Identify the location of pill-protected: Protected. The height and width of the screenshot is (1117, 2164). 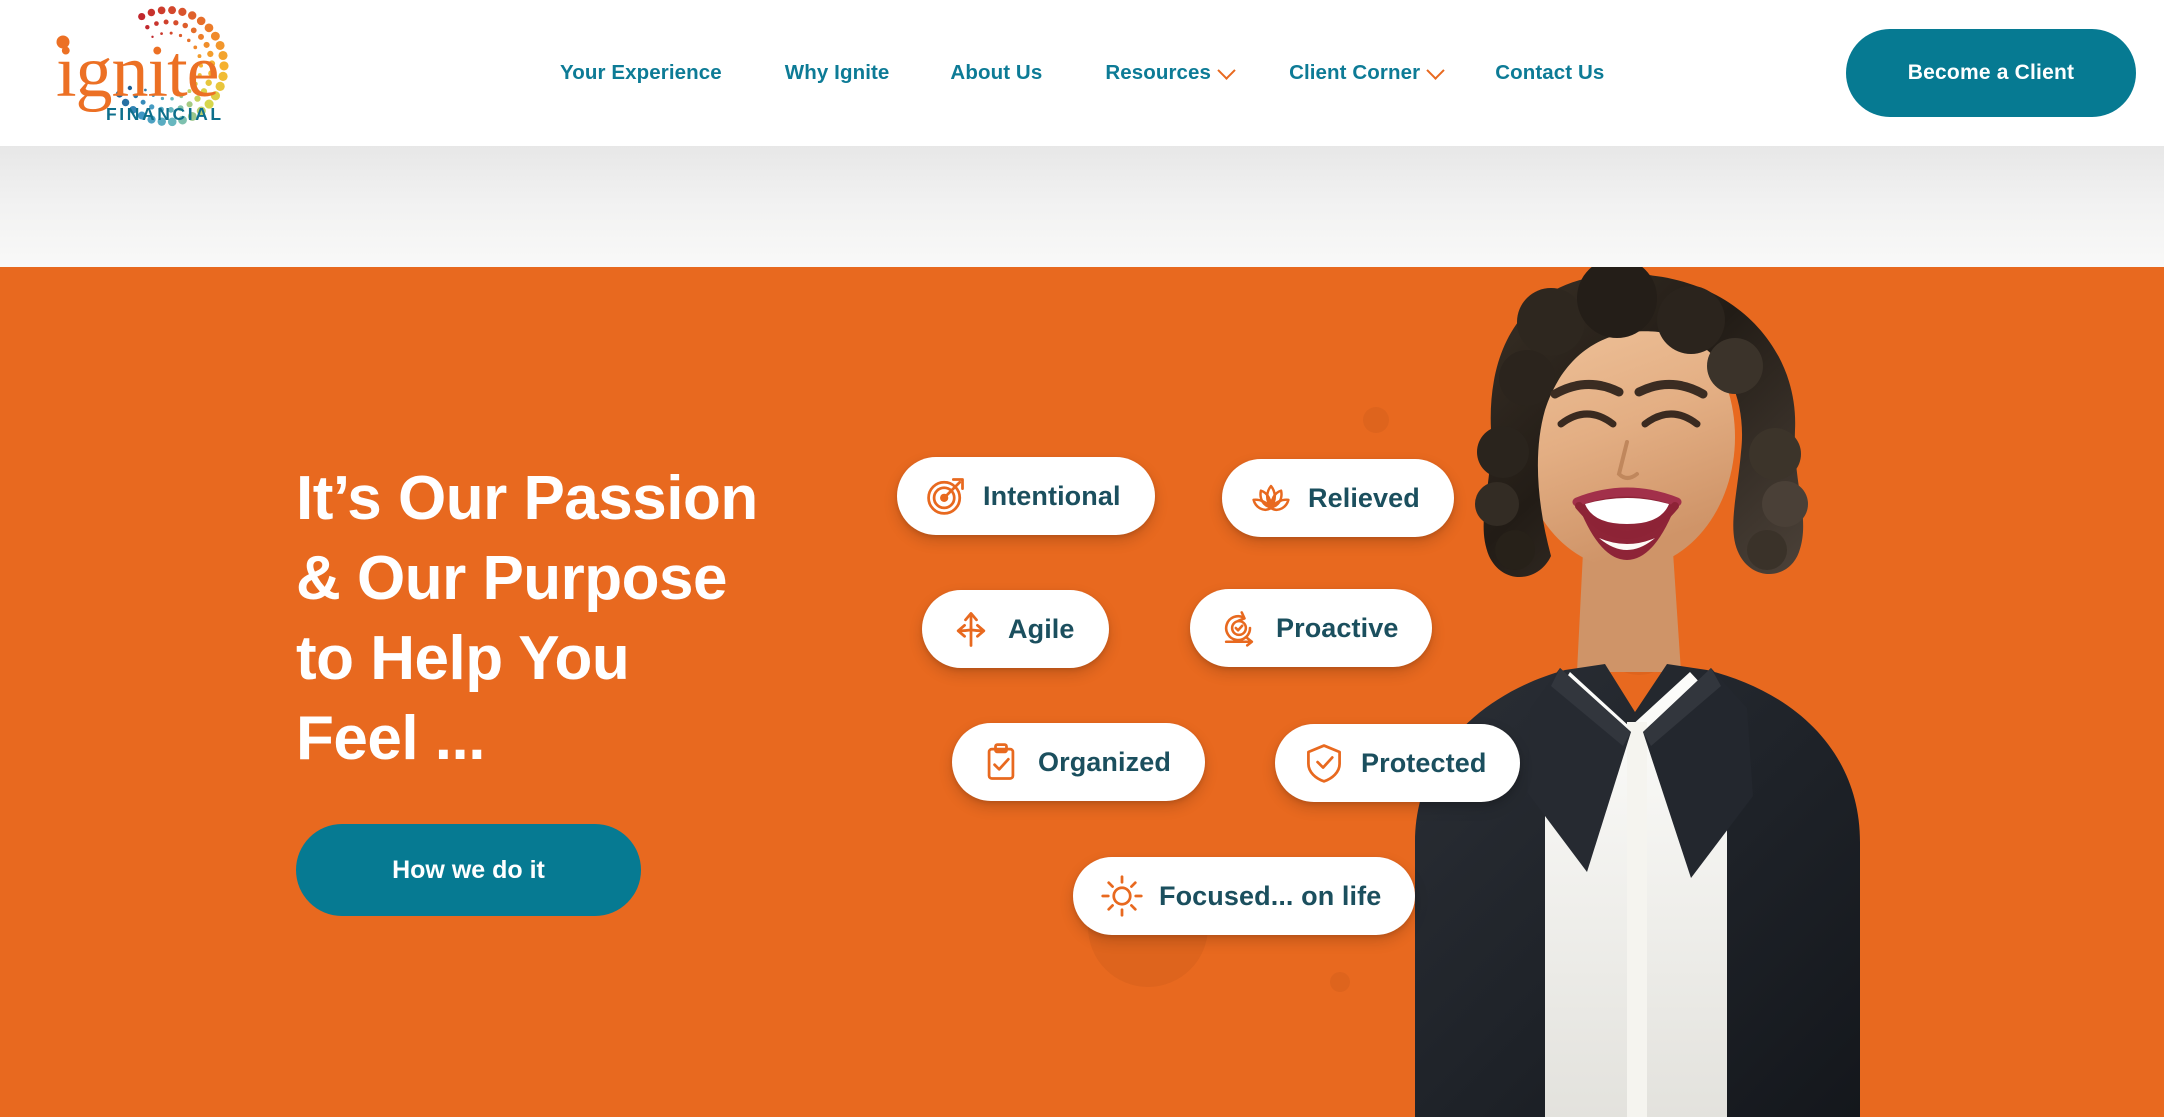
(1398, 763).